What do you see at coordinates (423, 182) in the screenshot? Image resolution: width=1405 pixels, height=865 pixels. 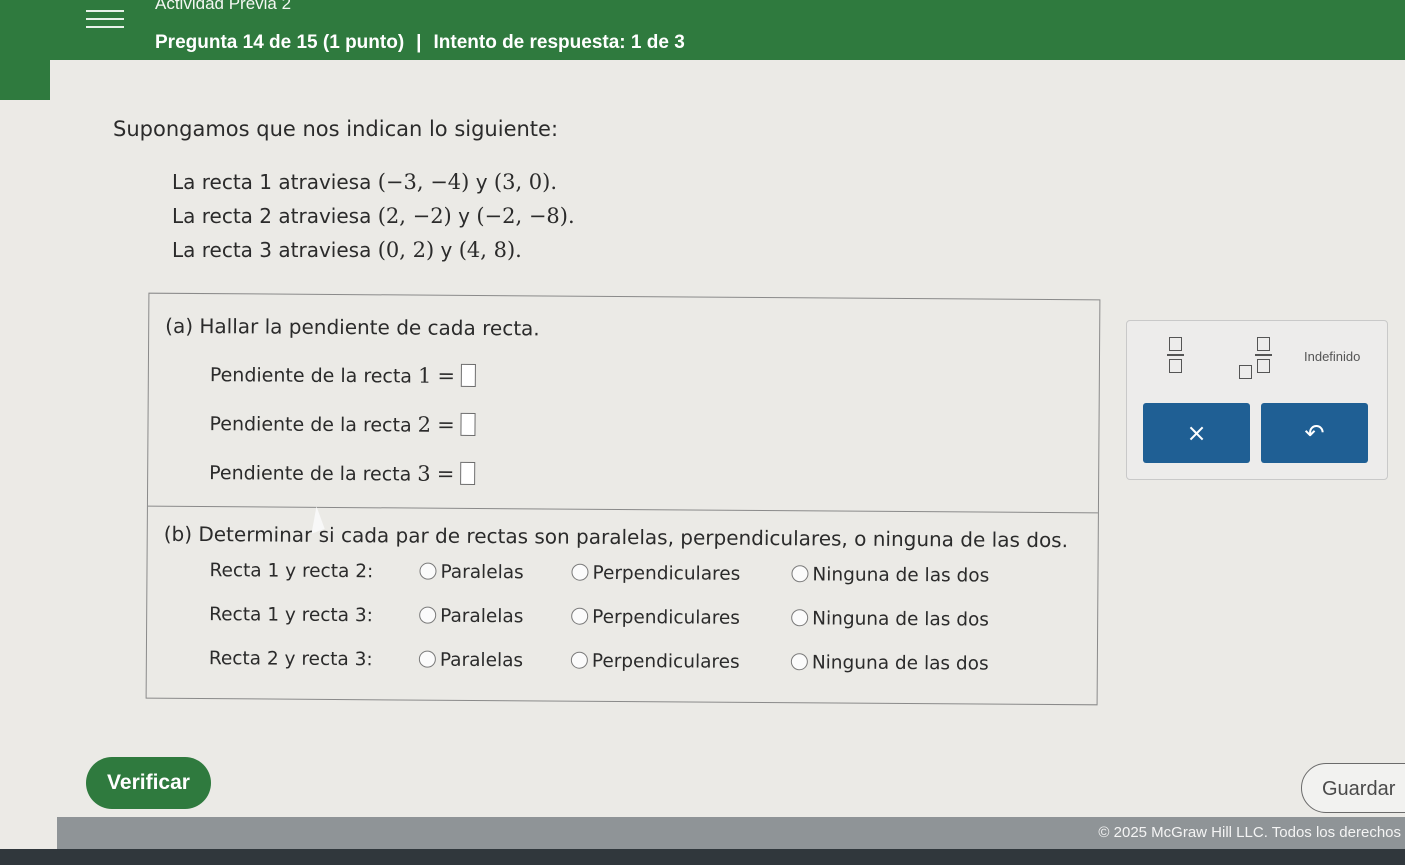 I see `line-1-point-1: (−3, −4)` at bounding box center [423, 182].